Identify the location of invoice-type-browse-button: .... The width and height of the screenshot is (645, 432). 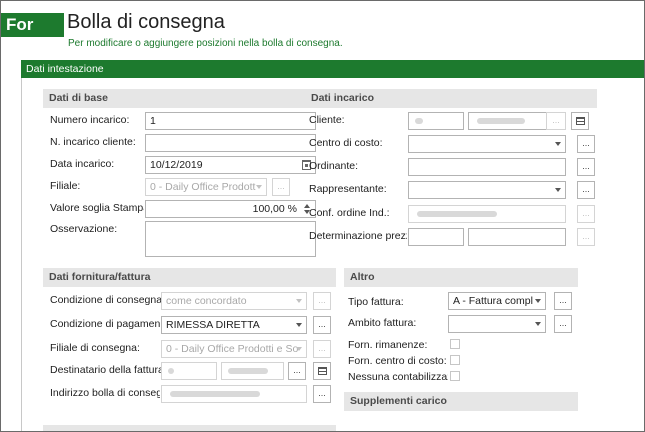
(563, 301).